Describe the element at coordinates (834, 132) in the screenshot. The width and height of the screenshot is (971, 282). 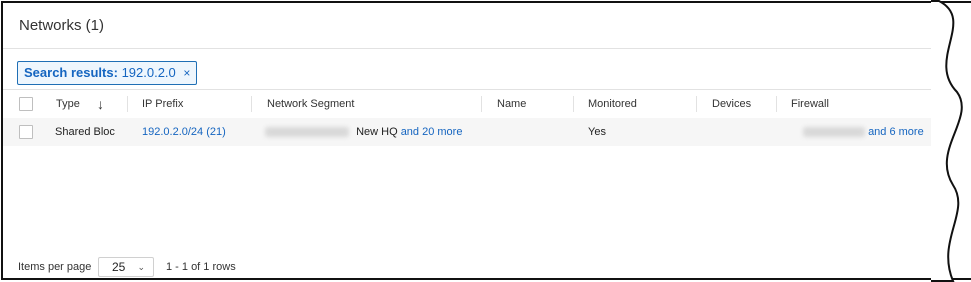
I see `redacted-firewall` at that location.